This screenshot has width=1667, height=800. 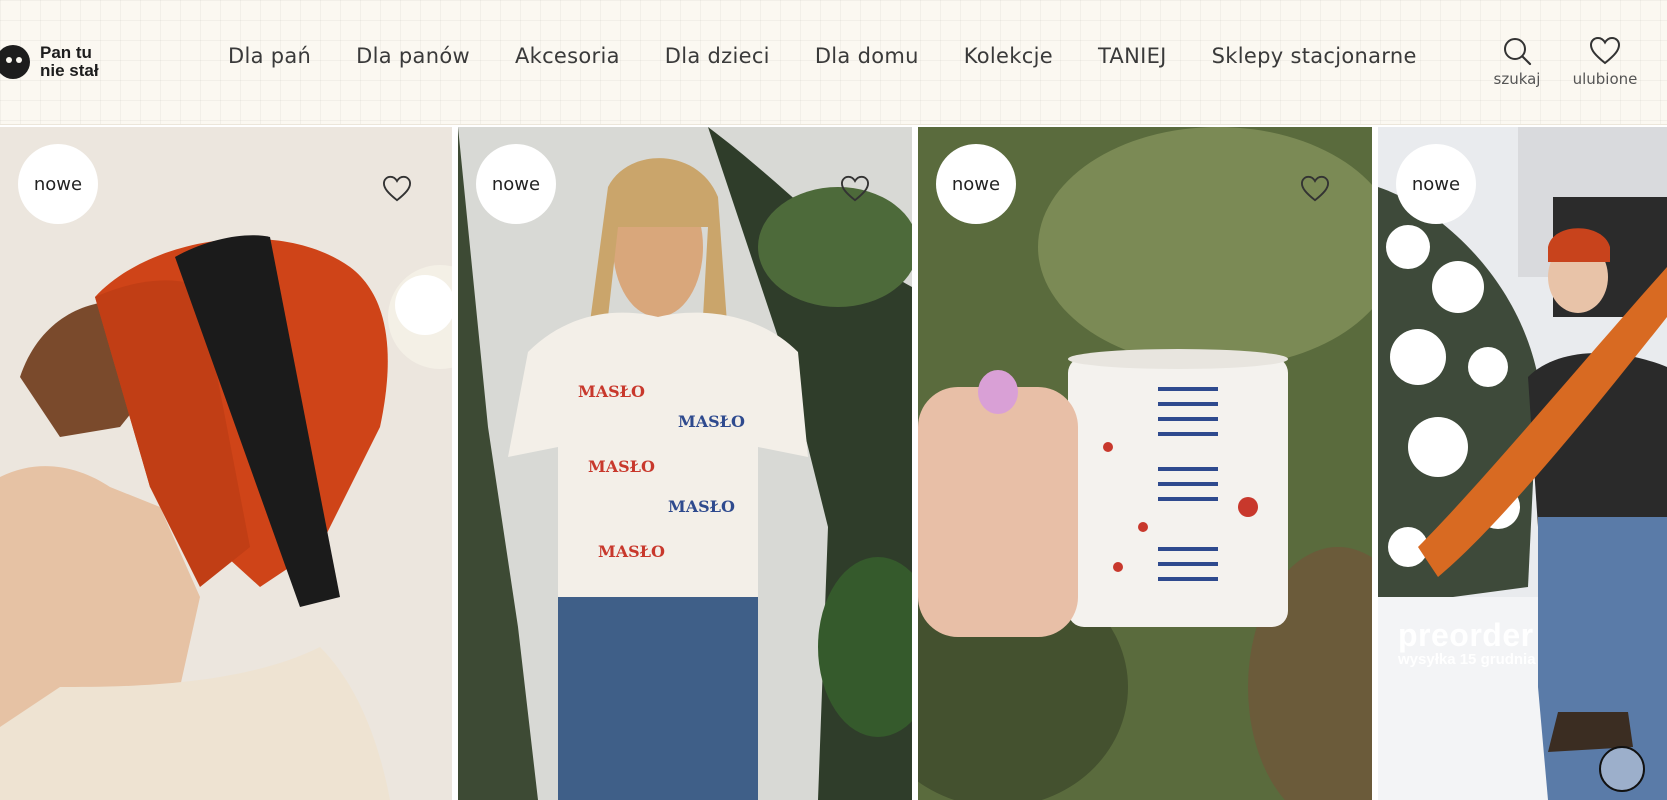 I want to click on logo-text: Pan tu nie stał, so click(x=85, y=62).